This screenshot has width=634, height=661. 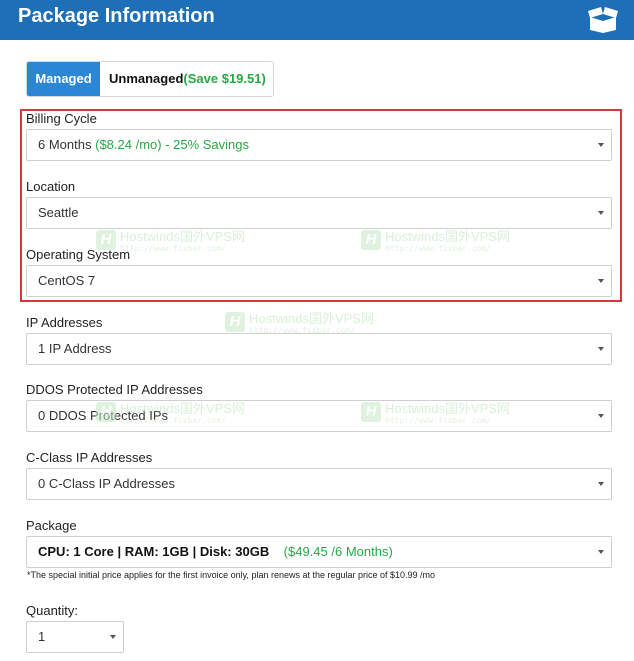 What do you see at coordinates (75, 348) in the screenshot?
I see `ip-addresses-value: 1 IP Address` at bounding box center [75, 348].